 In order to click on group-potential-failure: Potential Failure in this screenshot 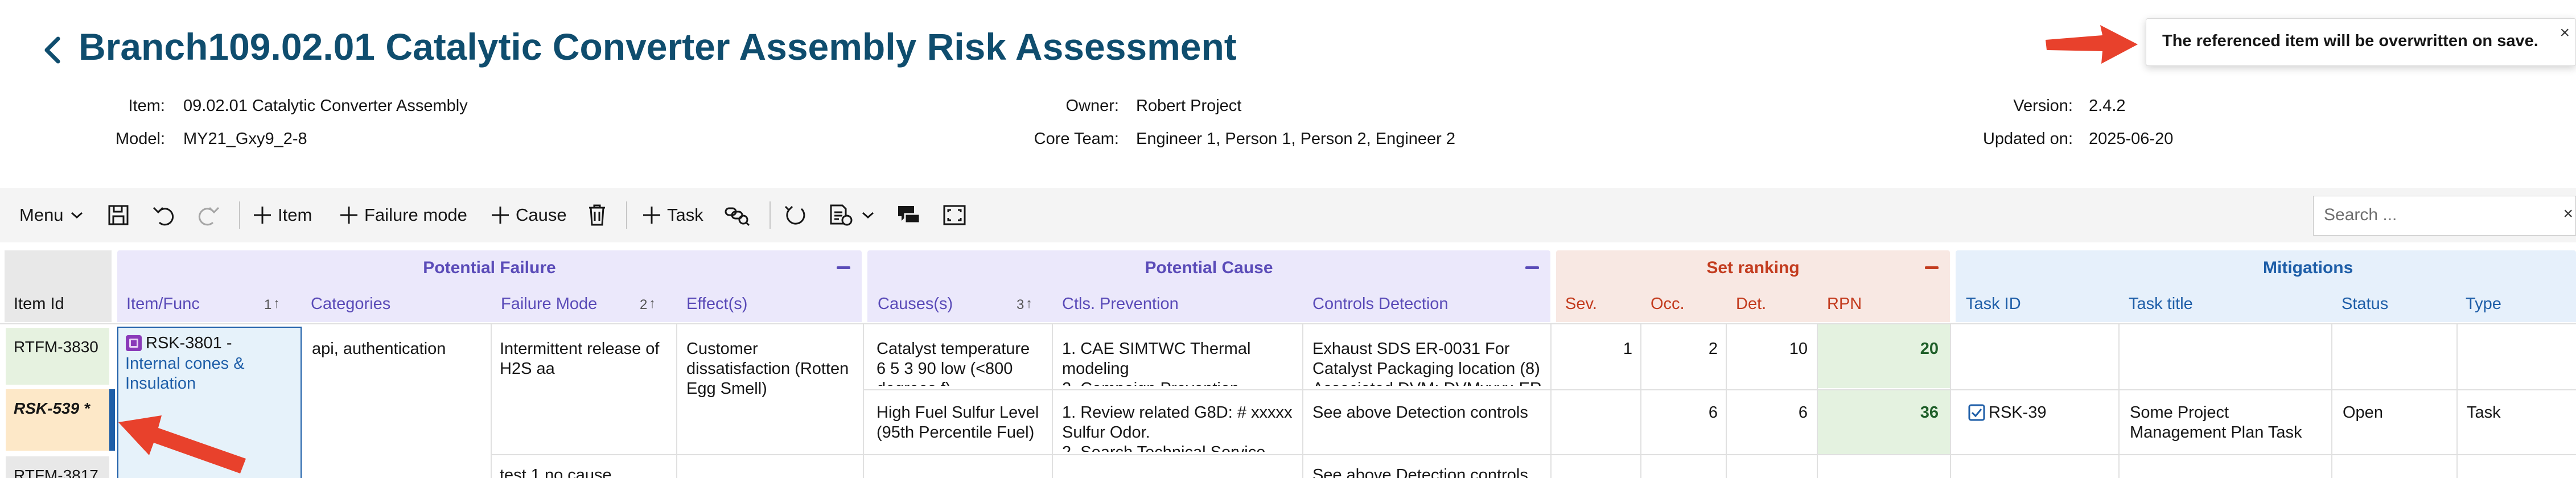, I will do `click(490, 268)`.